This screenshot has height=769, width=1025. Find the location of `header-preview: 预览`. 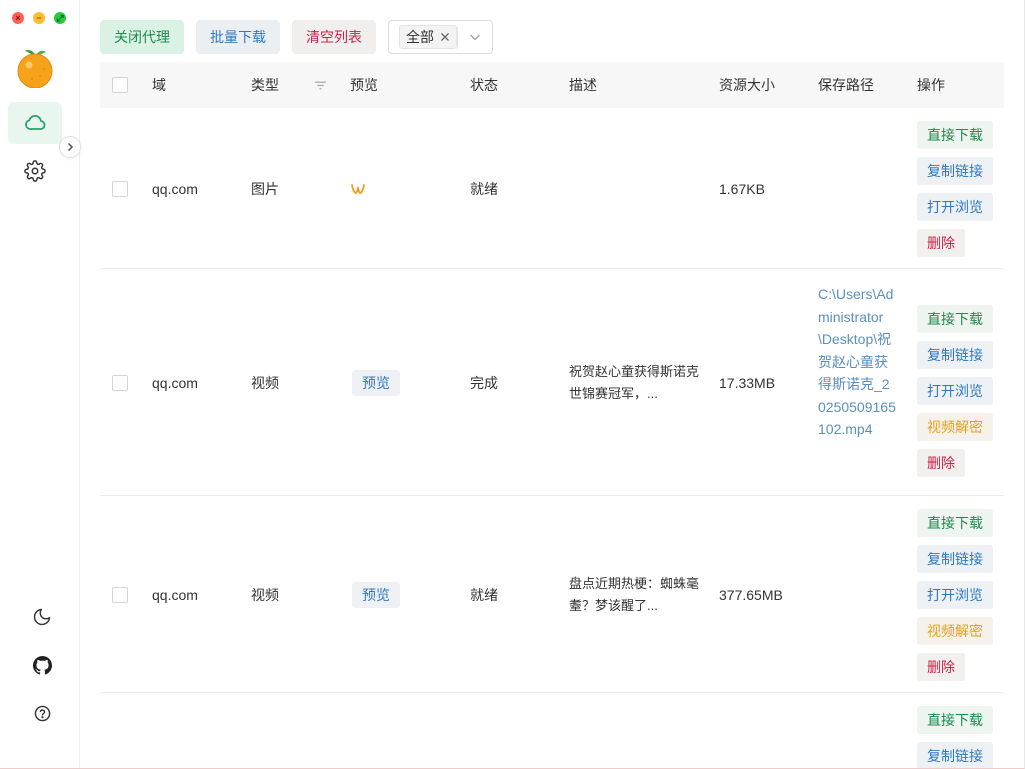

header-preview: 预览 is located at coordinates (364, 85).